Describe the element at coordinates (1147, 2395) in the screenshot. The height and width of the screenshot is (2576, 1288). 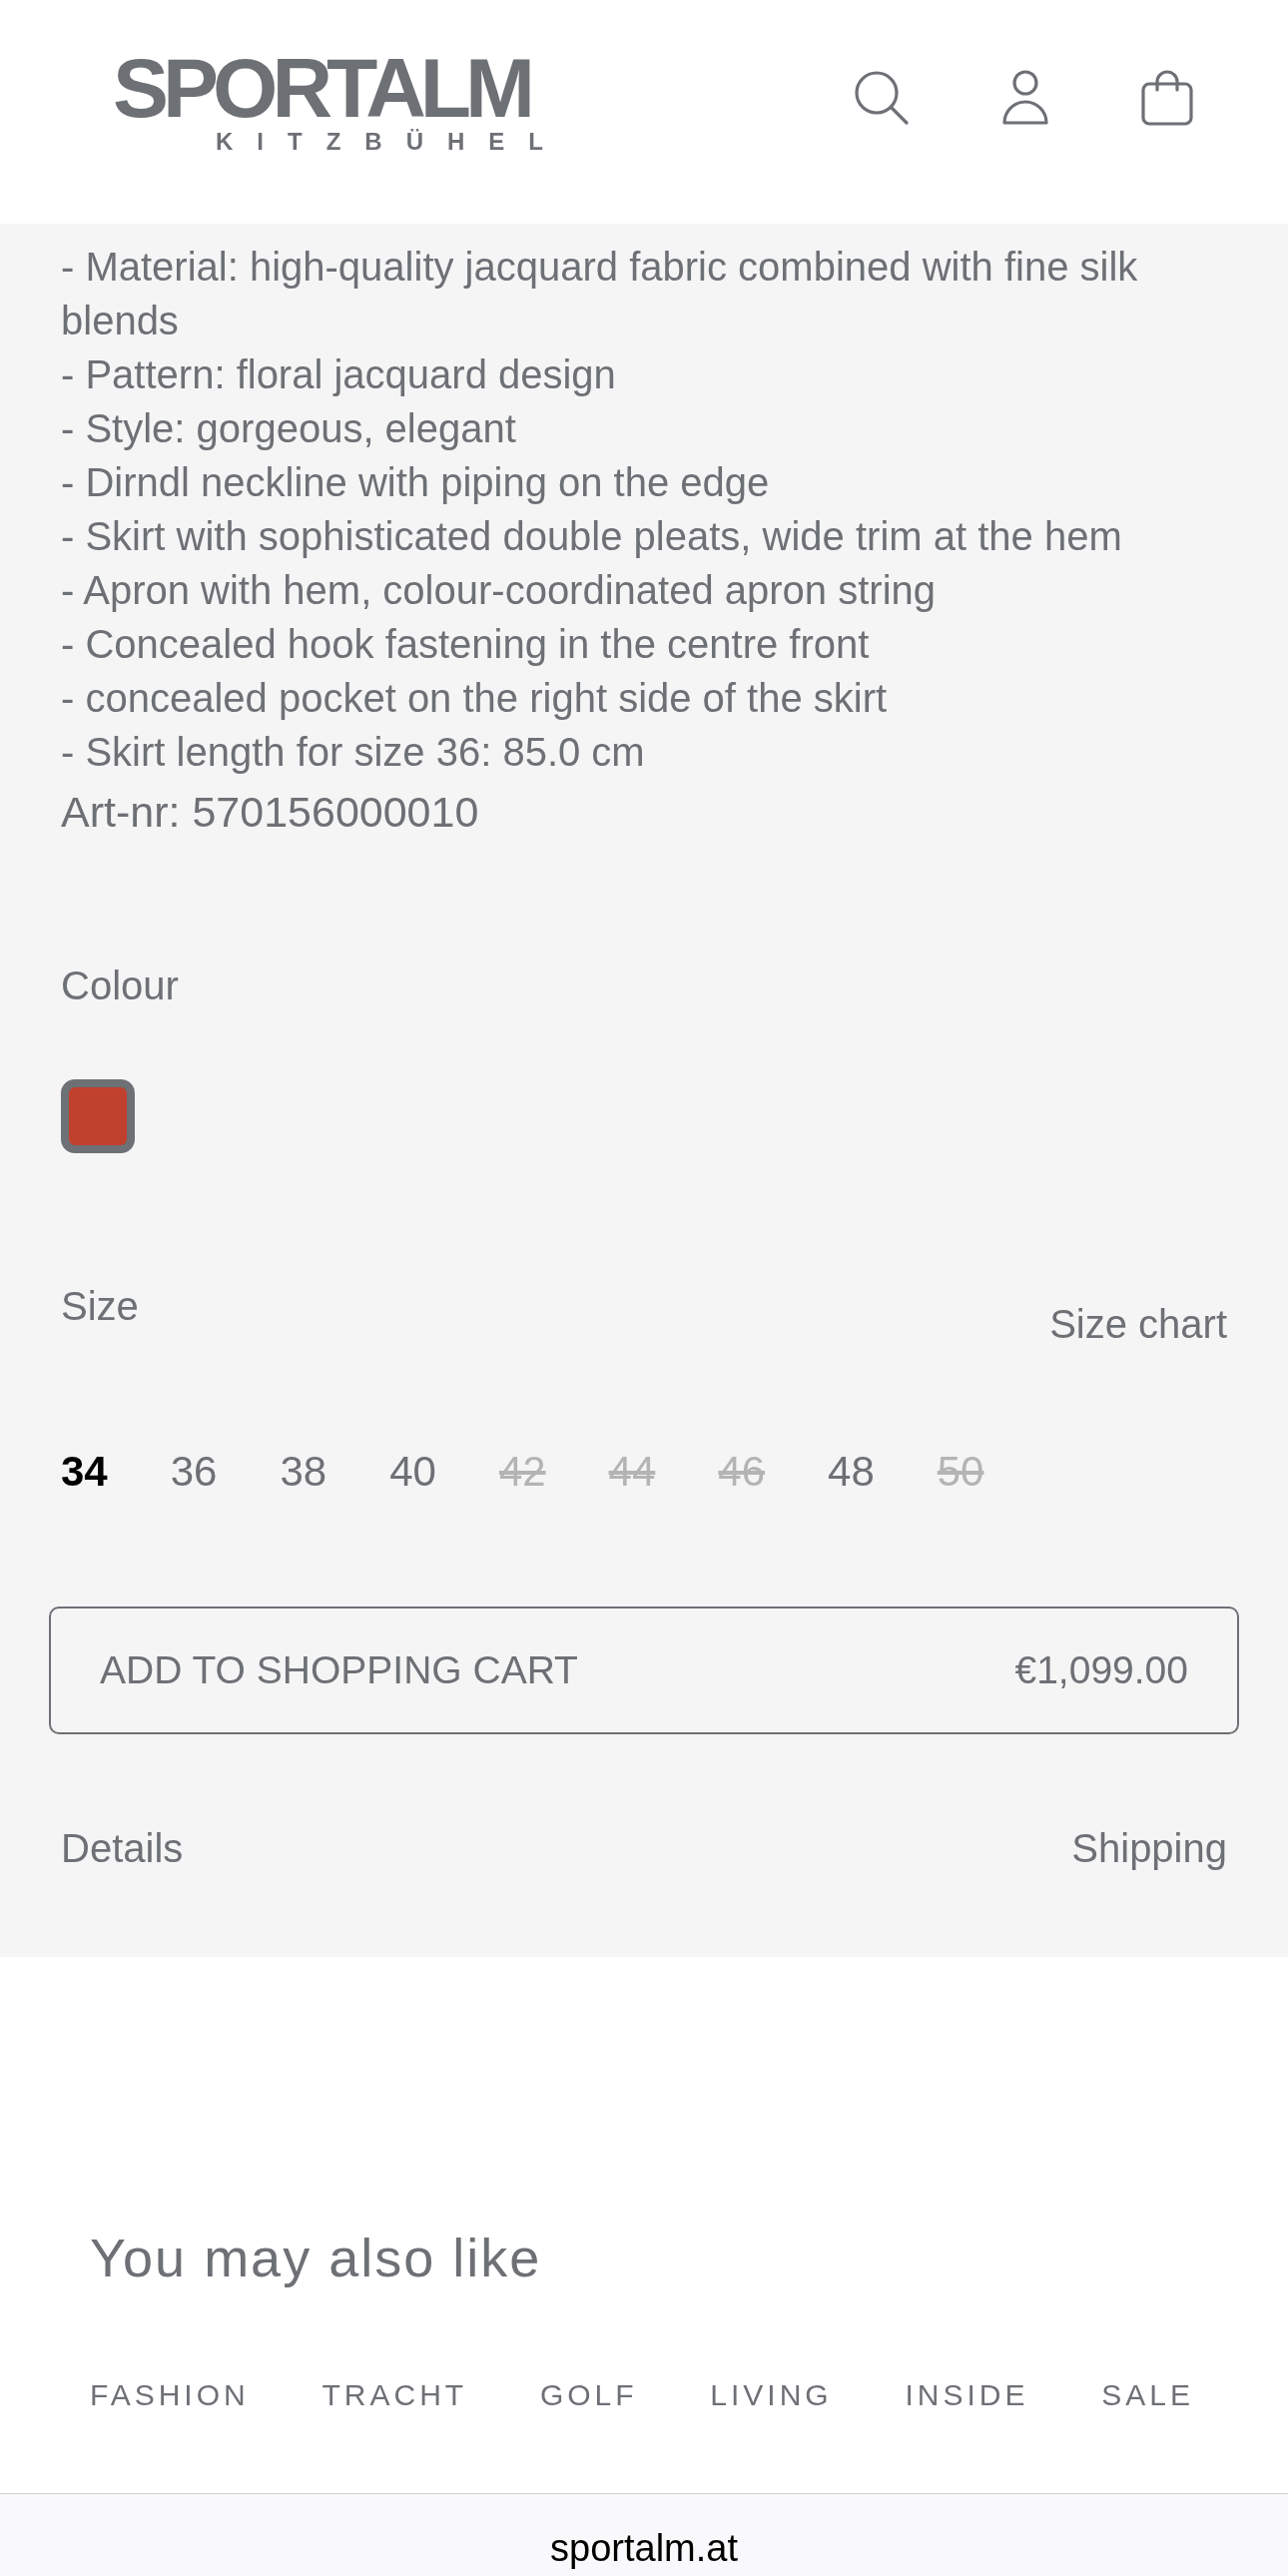
I see `category-link: SALE` at that location.